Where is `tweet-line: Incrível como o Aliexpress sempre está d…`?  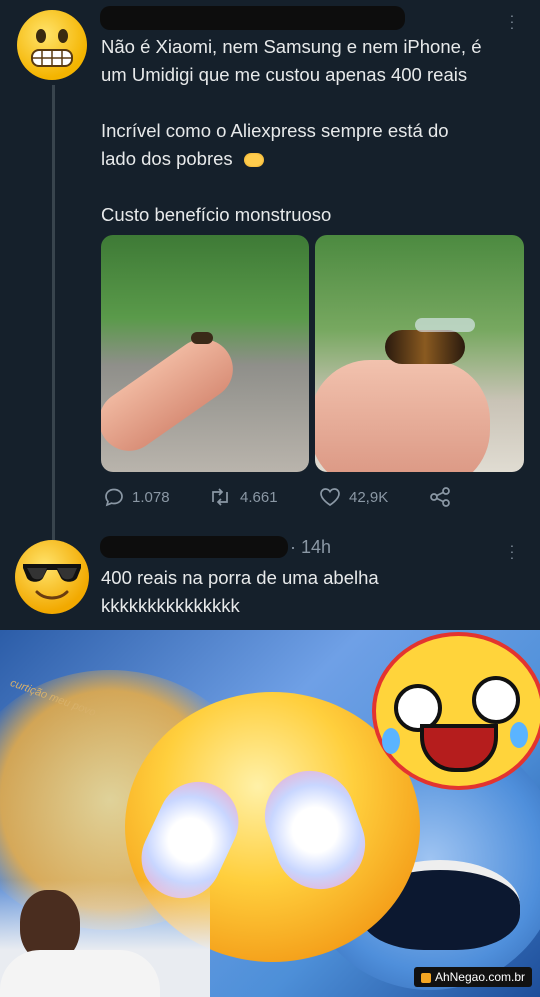 tweet-line: Incrível como o Aliexpress sempre está d… is located at coordinates (275, 130).